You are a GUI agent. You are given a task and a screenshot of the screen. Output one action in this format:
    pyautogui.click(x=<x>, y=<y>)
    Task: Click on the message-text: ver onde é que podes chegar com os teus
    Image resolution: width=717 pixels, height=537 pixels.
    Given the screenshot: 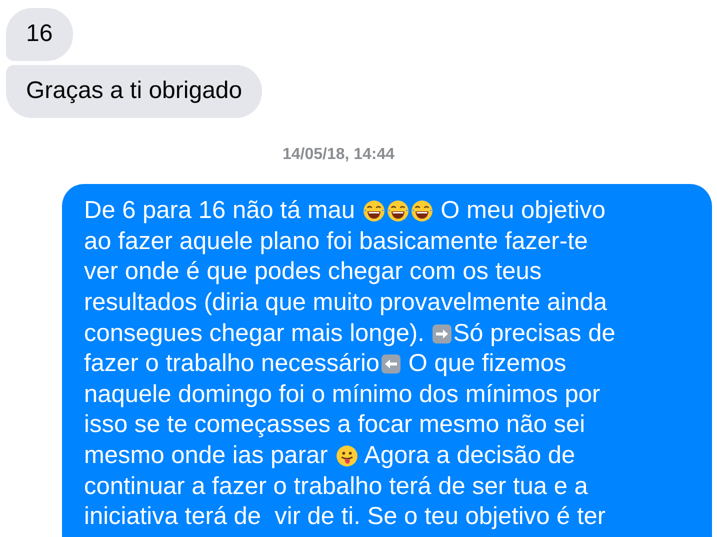 What is the action you would take?
    pyautogui.click(x=313, y=272)
    